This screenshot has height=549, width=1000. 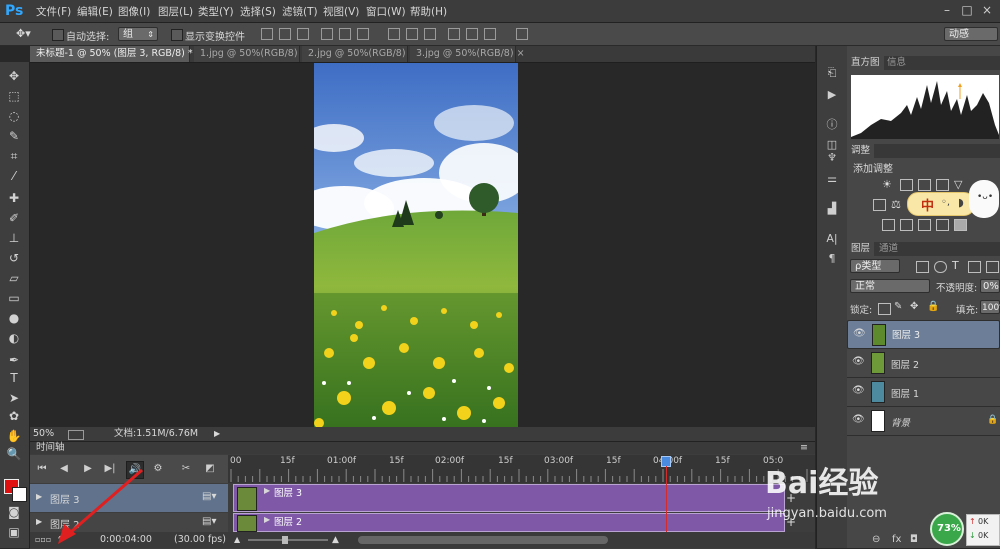 I want to click on vibrance-icon: ▽, so click(x=960, y=185).